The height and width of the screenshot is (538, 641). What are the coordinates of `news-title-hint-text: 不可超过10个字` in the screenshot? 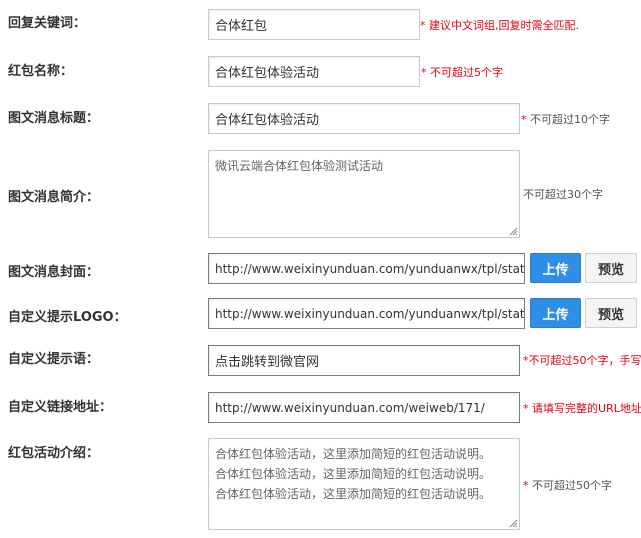 It's located at (568, 119).